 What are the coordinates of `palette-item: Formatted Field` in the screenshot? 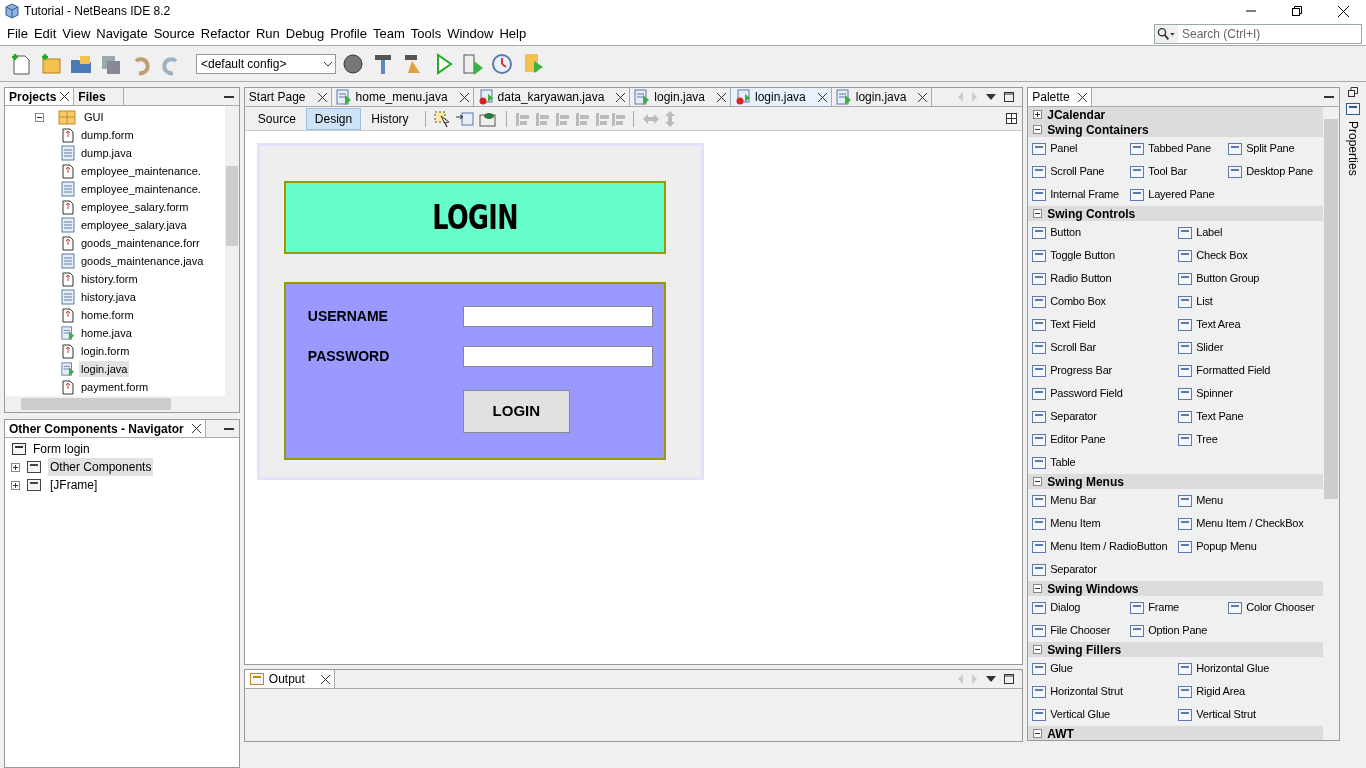 It's located at (1234, 370).